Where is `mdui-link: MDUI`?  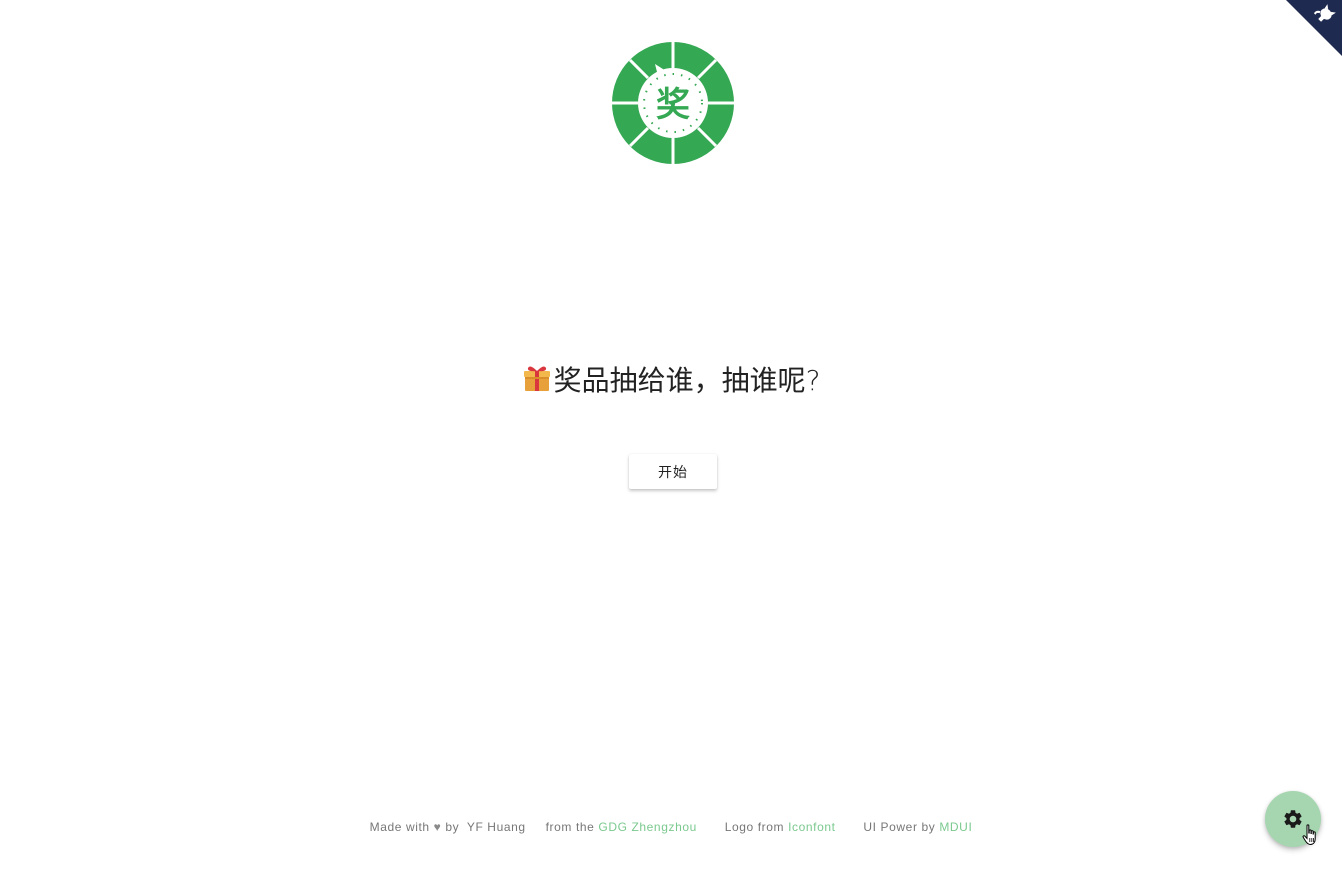
mdui-link: MDUI is located at coordinates (955, 827).